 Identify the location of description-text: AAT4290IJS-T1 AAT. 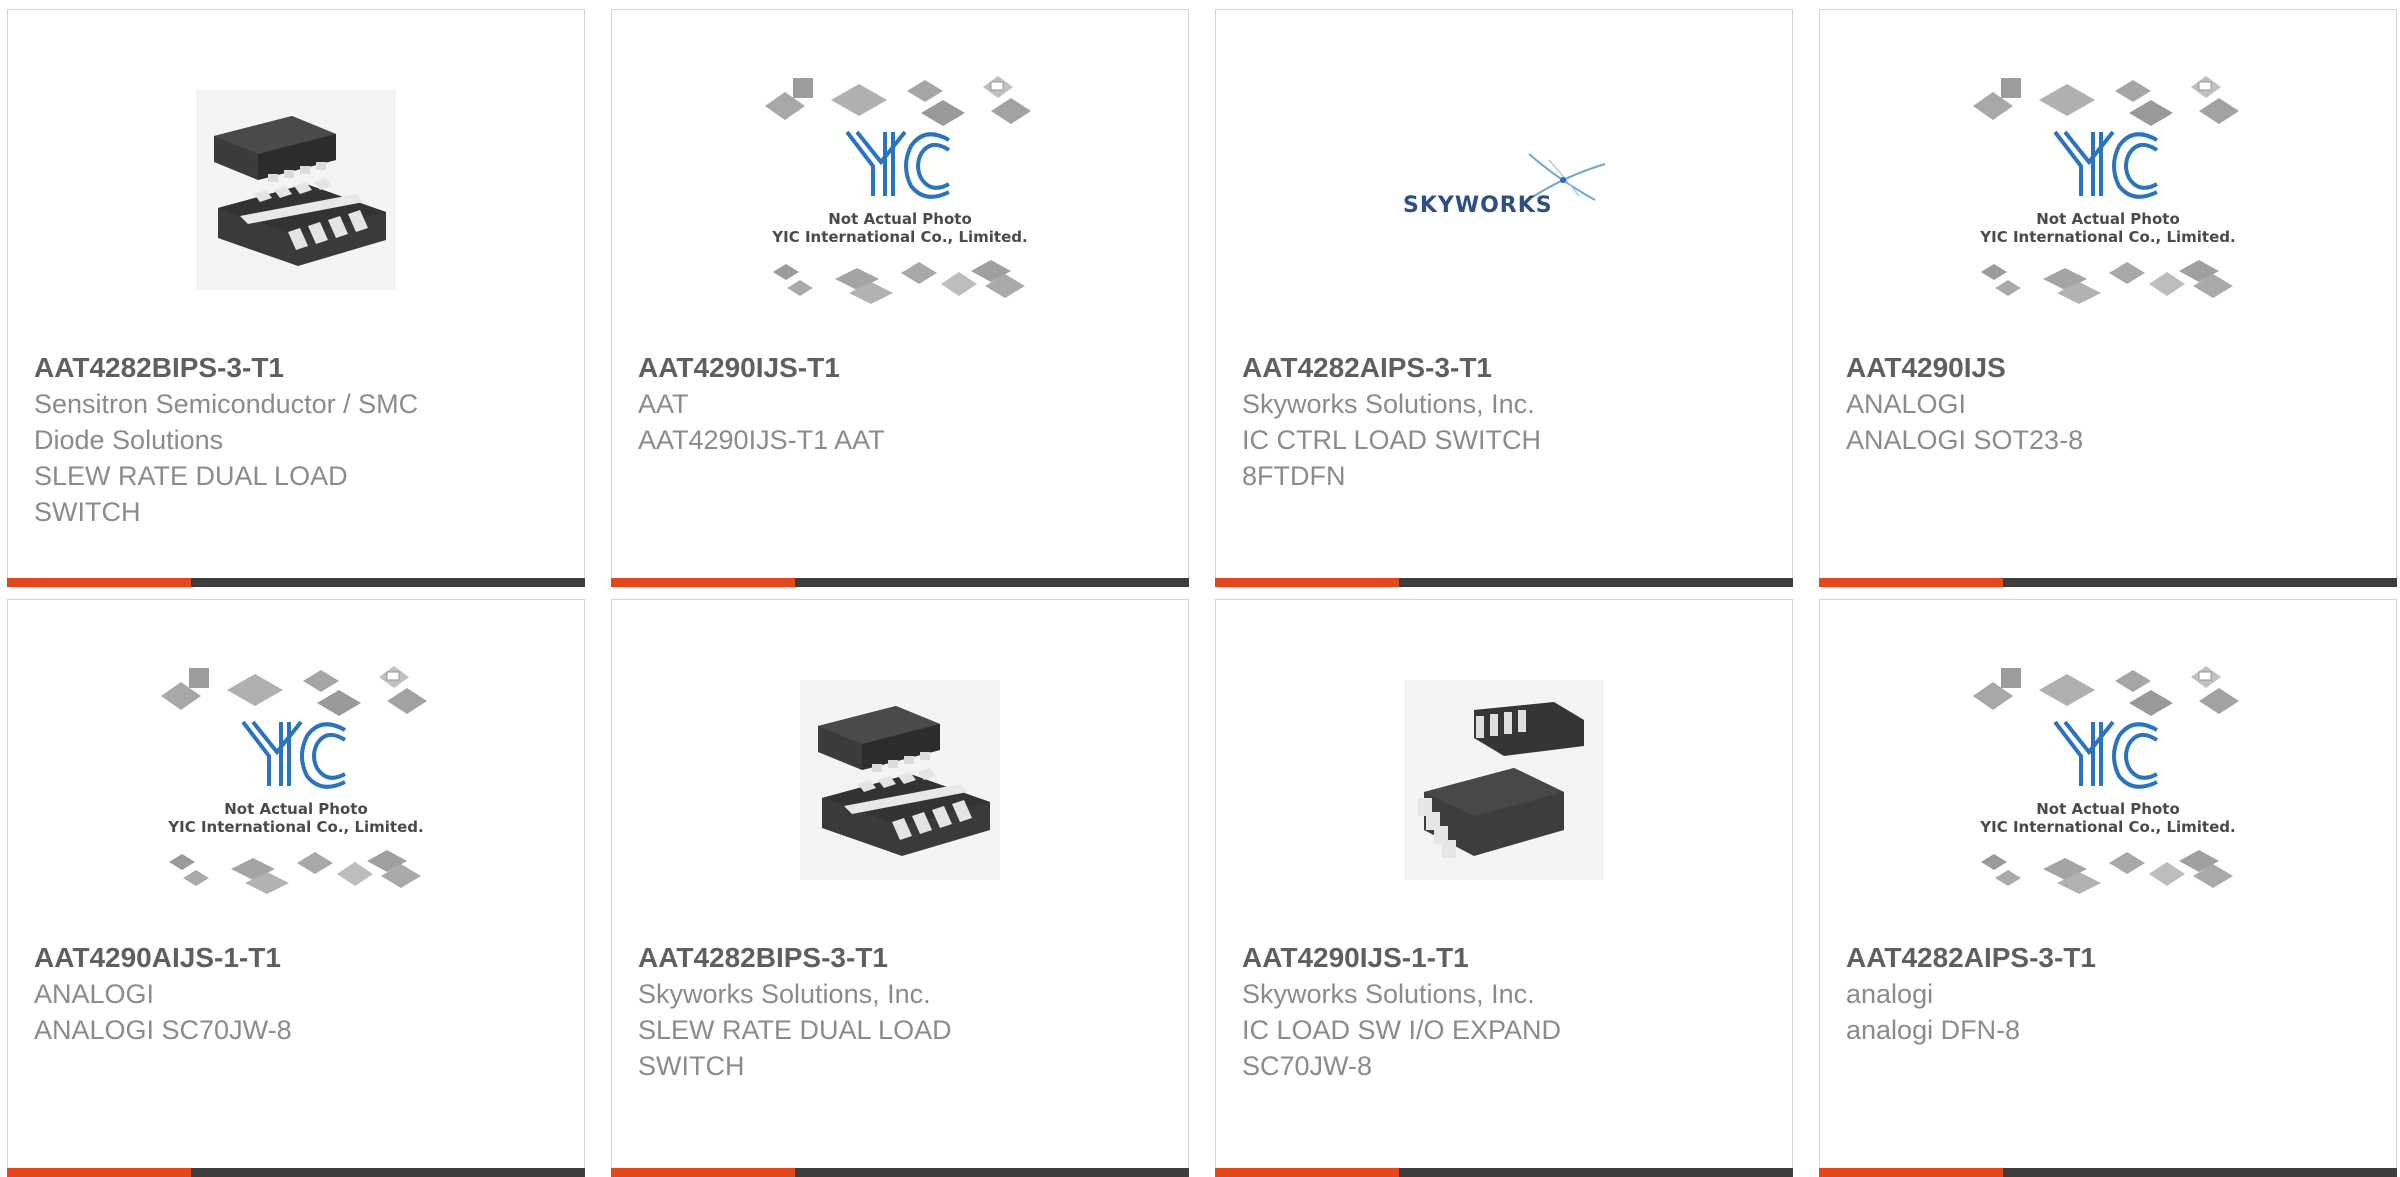
(761, 440).